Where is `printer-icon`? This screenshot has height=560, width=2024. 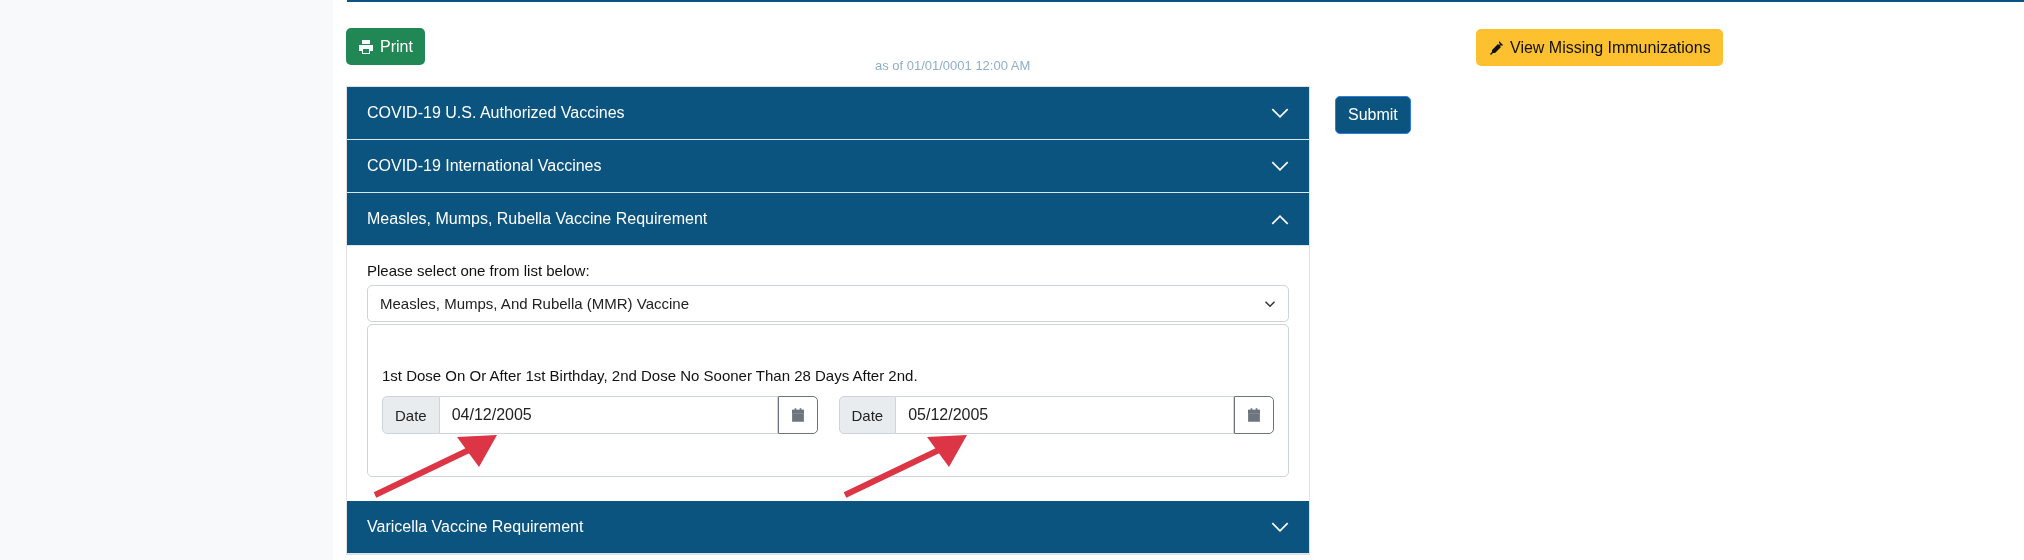
printer-icon is located at coordinates (366, 46).